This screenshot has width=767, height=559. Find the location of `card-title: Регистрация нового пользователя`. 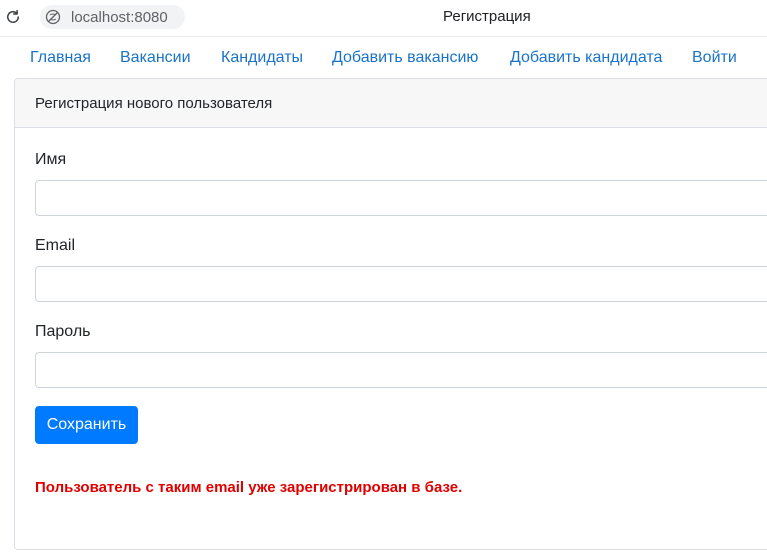

card-title: Регистрация нового пользователя is located at coordinates (154, 103).